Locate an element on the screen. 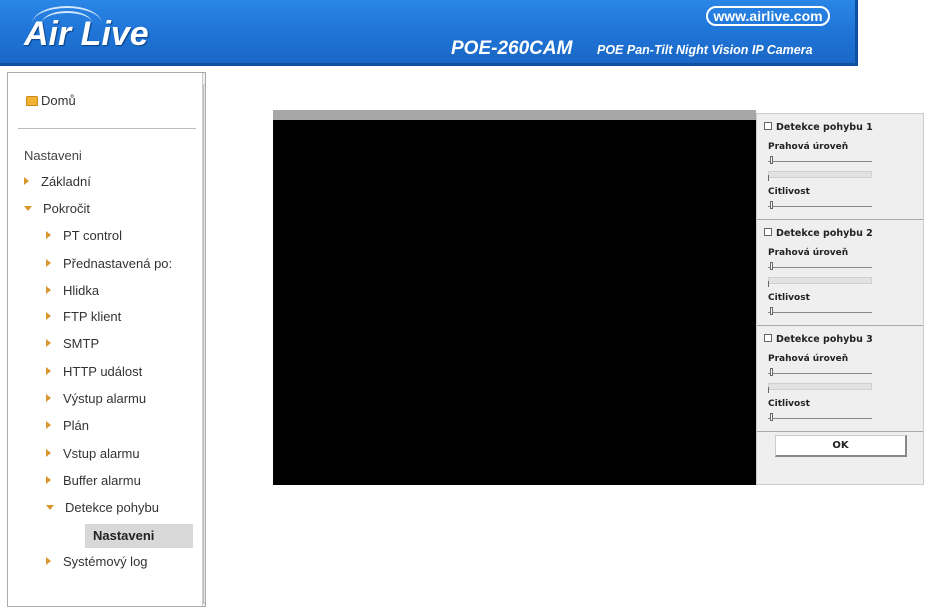 This screenshot has width=927, height=607. sidebar-item-label: Vstup alarmu is located at coordinates (101, 453).